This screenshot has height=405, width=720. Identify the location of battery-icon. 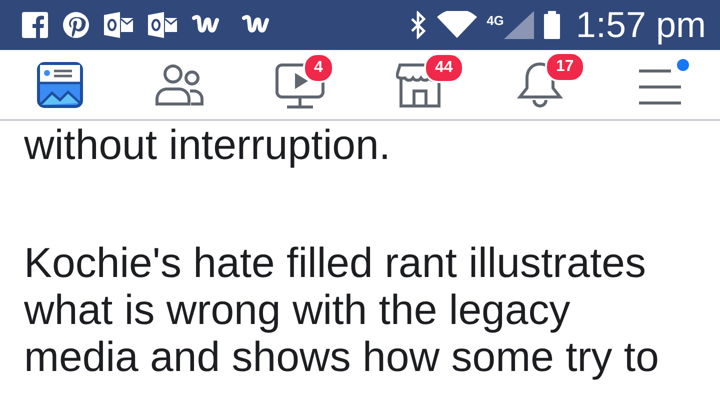
(552, 25).